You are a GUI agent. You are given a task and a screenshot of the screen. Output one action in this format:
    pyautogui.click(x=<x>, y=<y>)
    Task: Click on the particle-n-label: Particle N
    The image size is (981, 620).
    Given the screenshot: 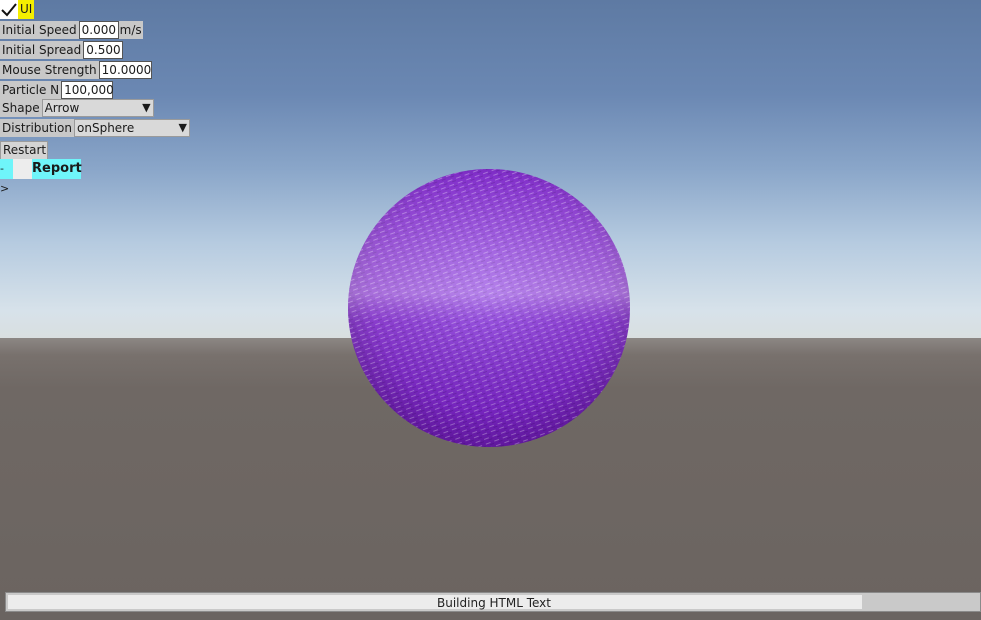 What is the action you would take?
    pyautogui.click(x=31, y=90)
    